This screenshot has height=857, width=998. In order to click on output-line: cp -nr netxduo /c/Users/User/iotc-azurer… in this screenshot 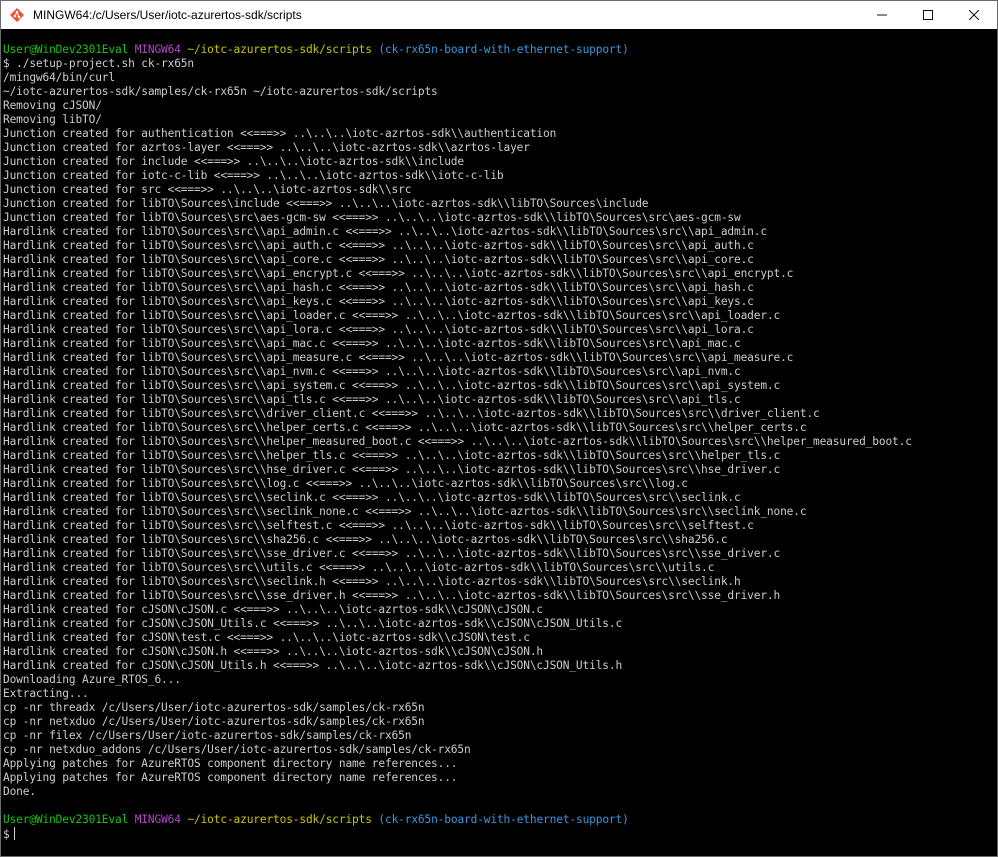, I will do `click(214, 721)`.